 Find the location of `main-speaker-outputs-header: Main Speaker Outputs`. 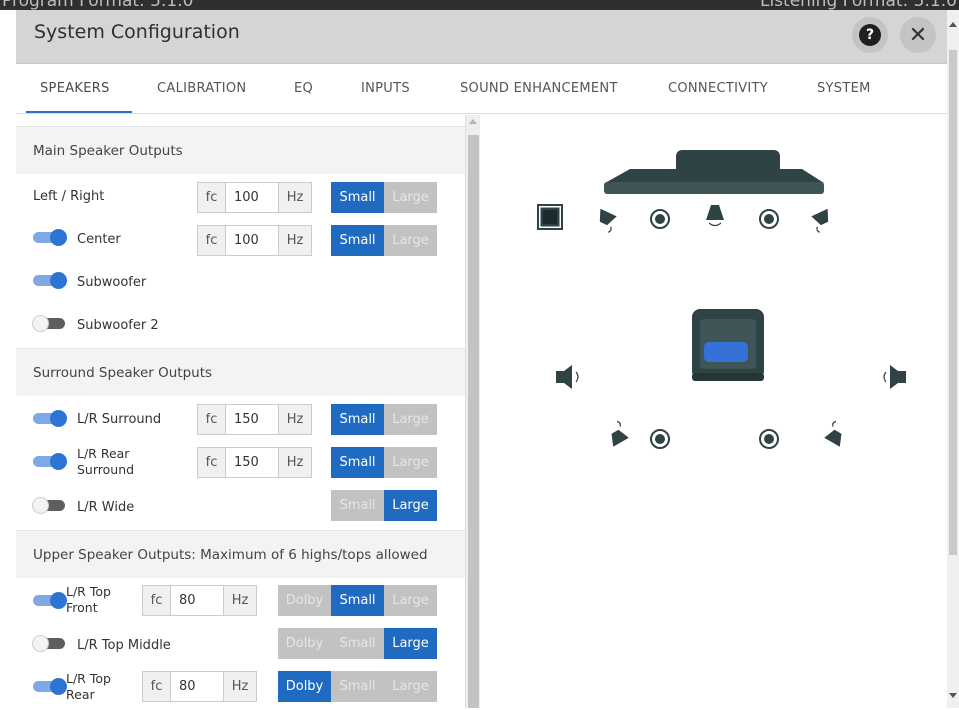

main-speaker-outputs-header: Main Speaker Outputs is located at coordinates (240, 150).